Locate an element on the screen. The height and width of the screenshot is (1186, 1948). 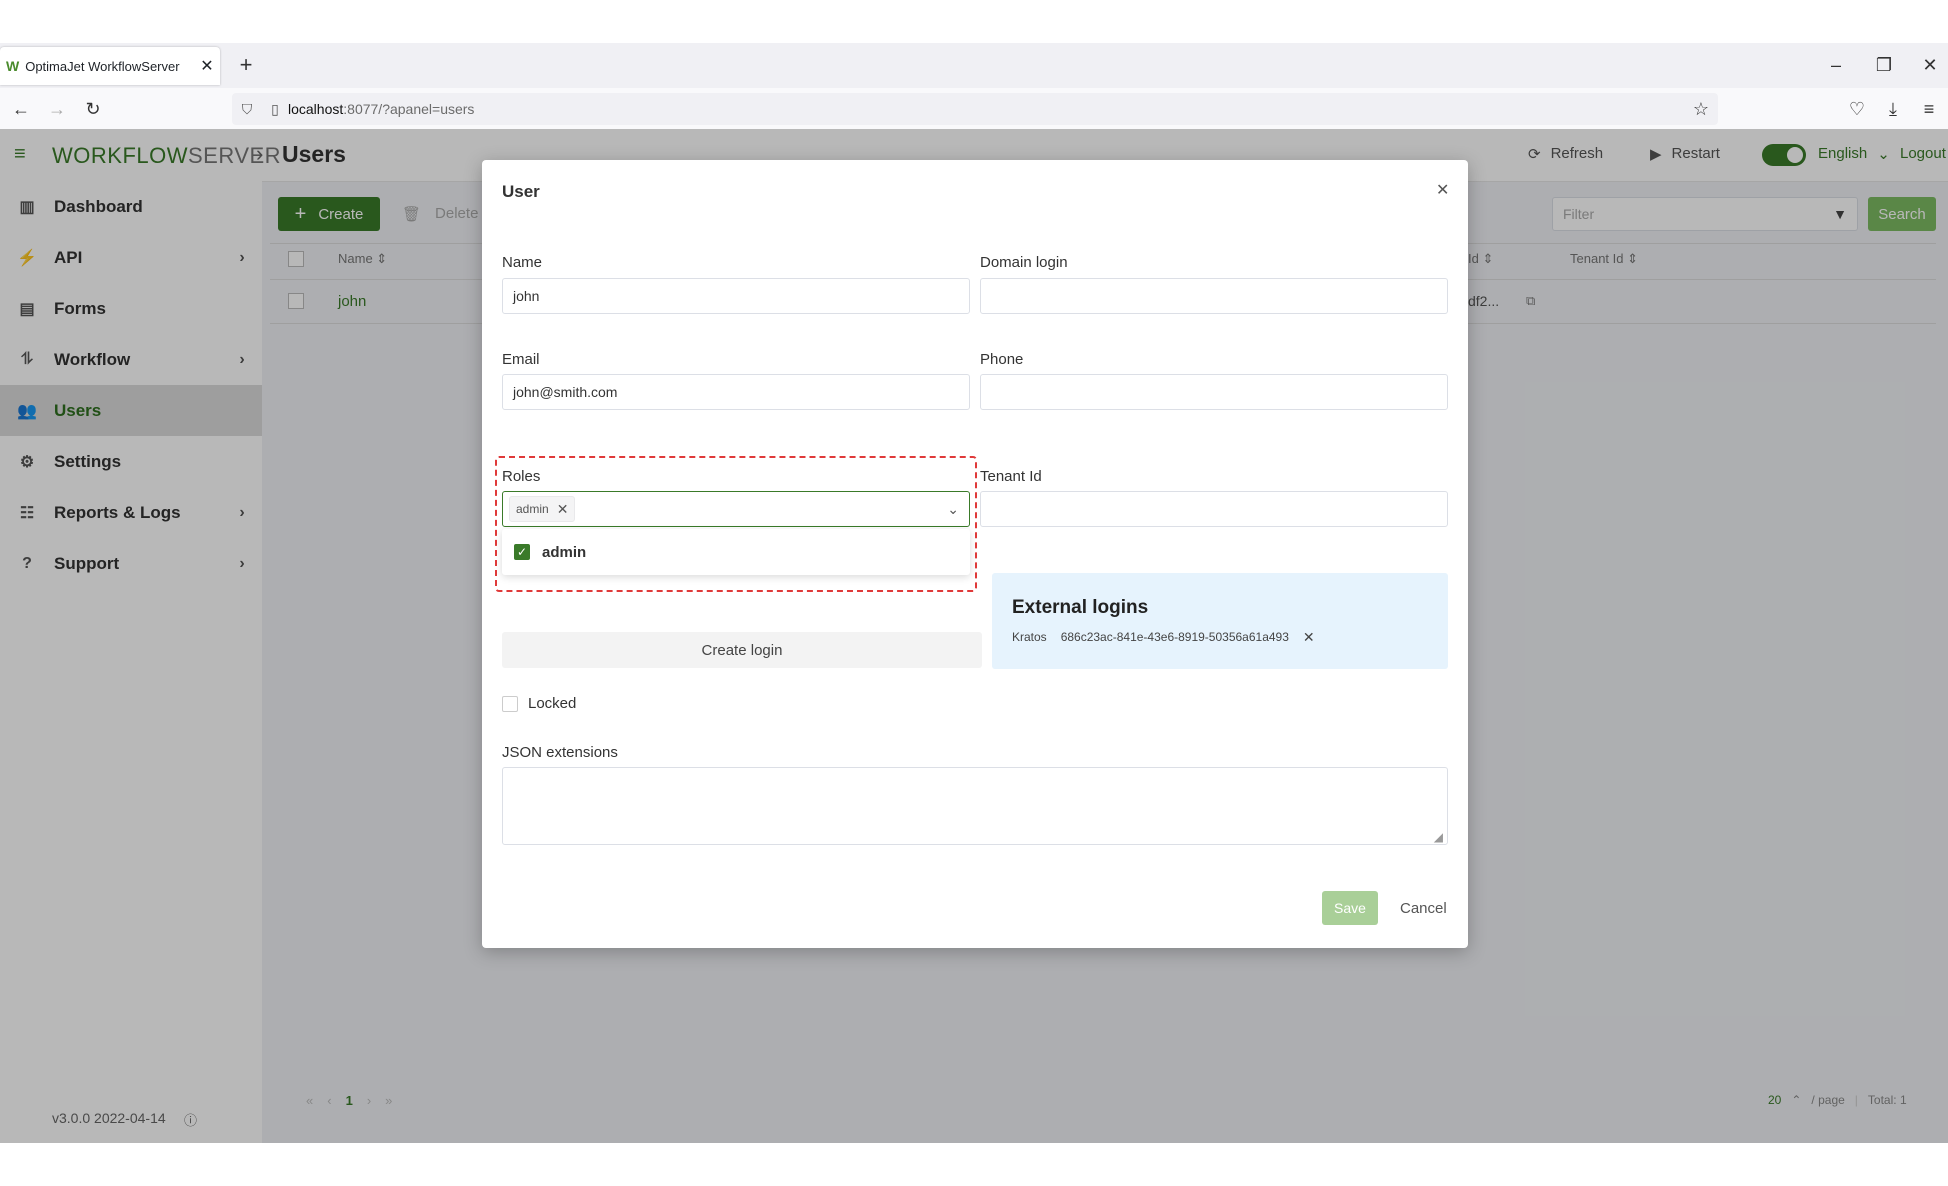
forward-icon: → is located at coordinates (57, 109).